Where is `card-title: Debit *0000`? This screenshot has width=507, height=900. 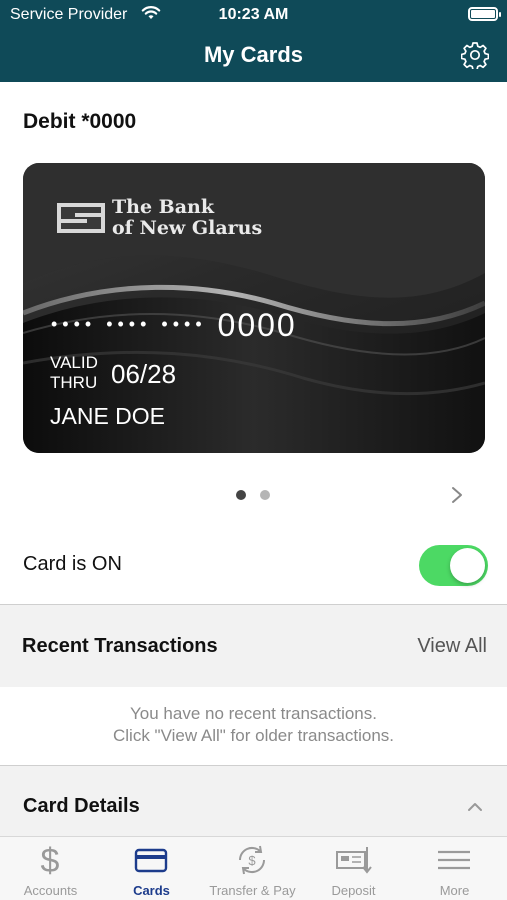
card-title: Debit *0000 is located at coordinates (80, 121).